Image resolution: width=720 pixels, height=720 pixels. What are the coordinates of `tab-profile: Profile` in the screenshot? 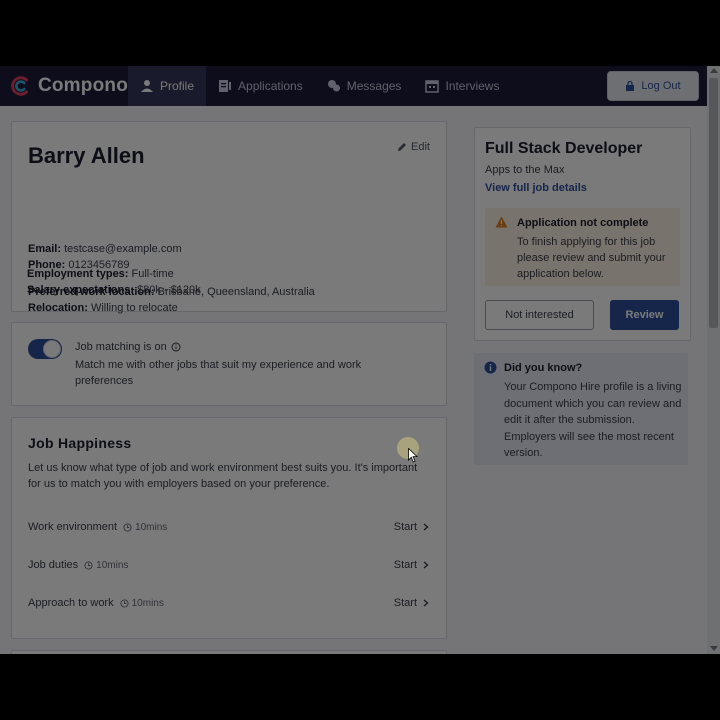 It's located at (167, 86).